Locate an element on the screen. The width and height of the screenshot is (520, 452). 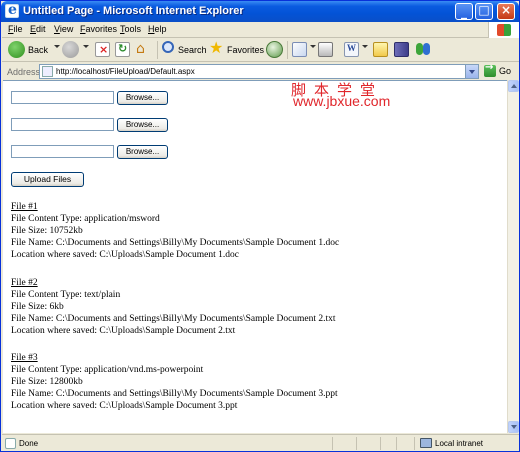
menu-edit: Edit is located at coordinates (38, 29).